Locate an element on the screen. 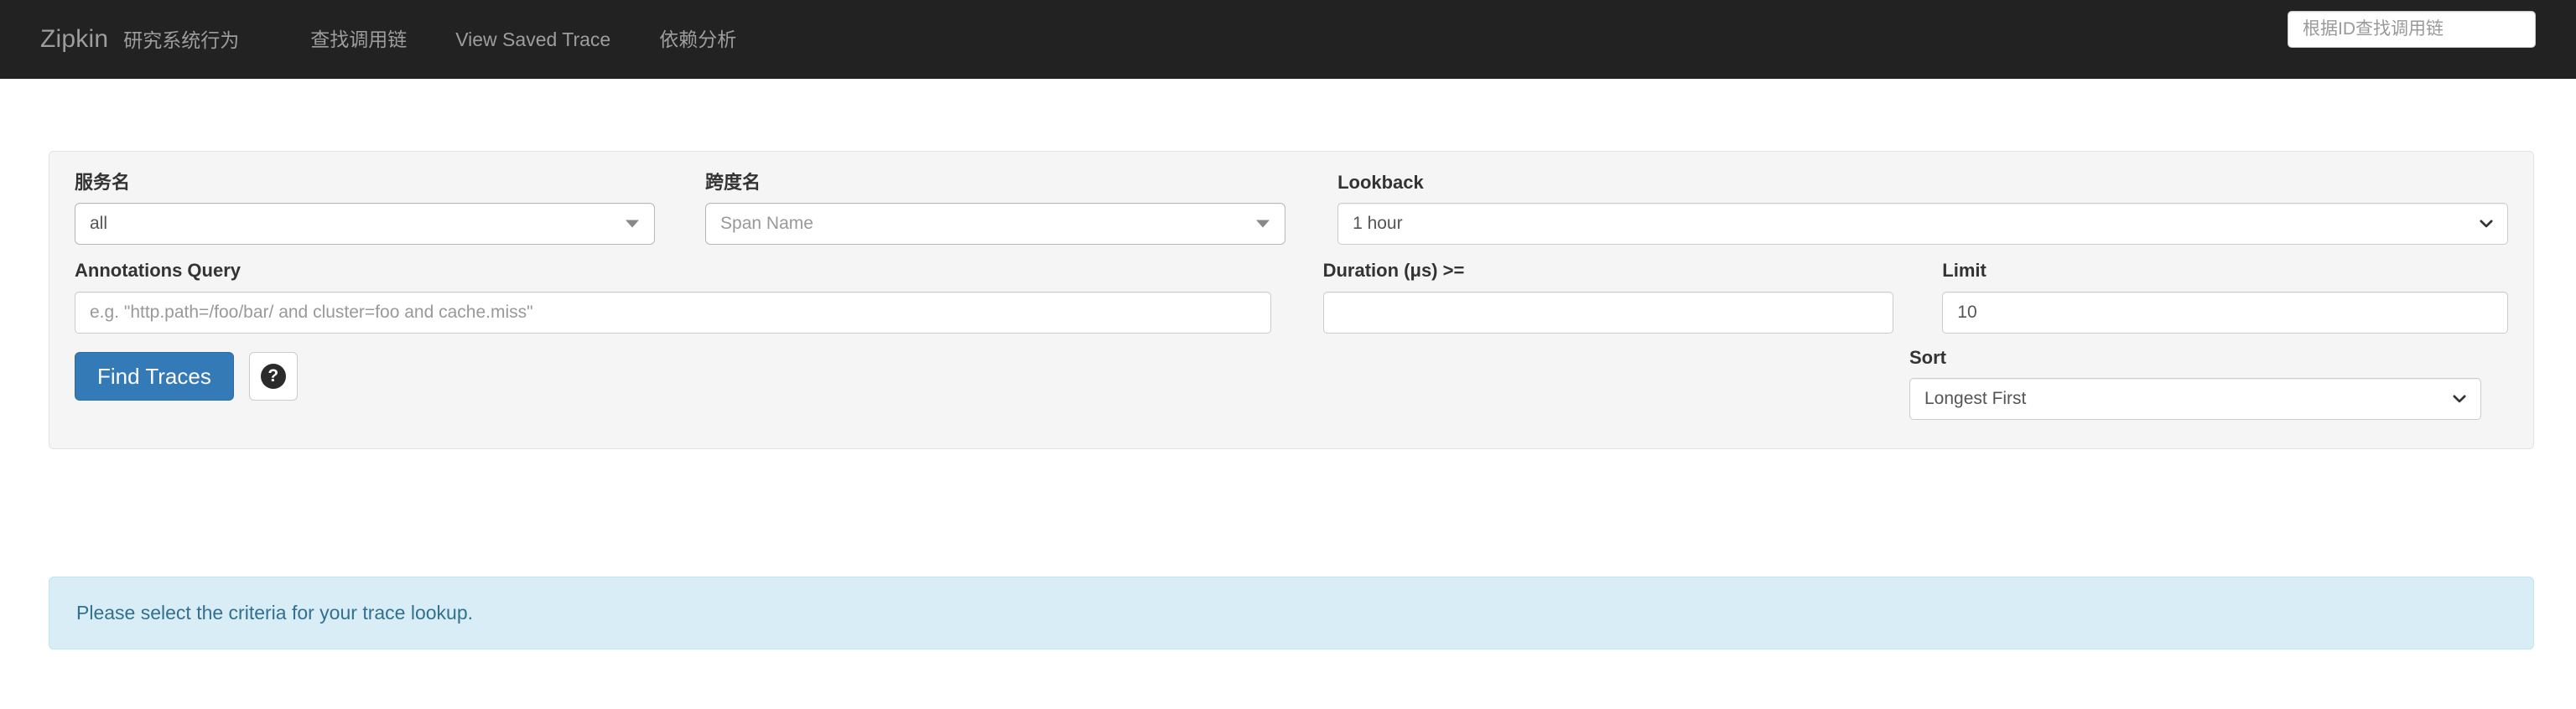  field-lookback: Lookback 1 hour is located at coordinates (1922, 209).